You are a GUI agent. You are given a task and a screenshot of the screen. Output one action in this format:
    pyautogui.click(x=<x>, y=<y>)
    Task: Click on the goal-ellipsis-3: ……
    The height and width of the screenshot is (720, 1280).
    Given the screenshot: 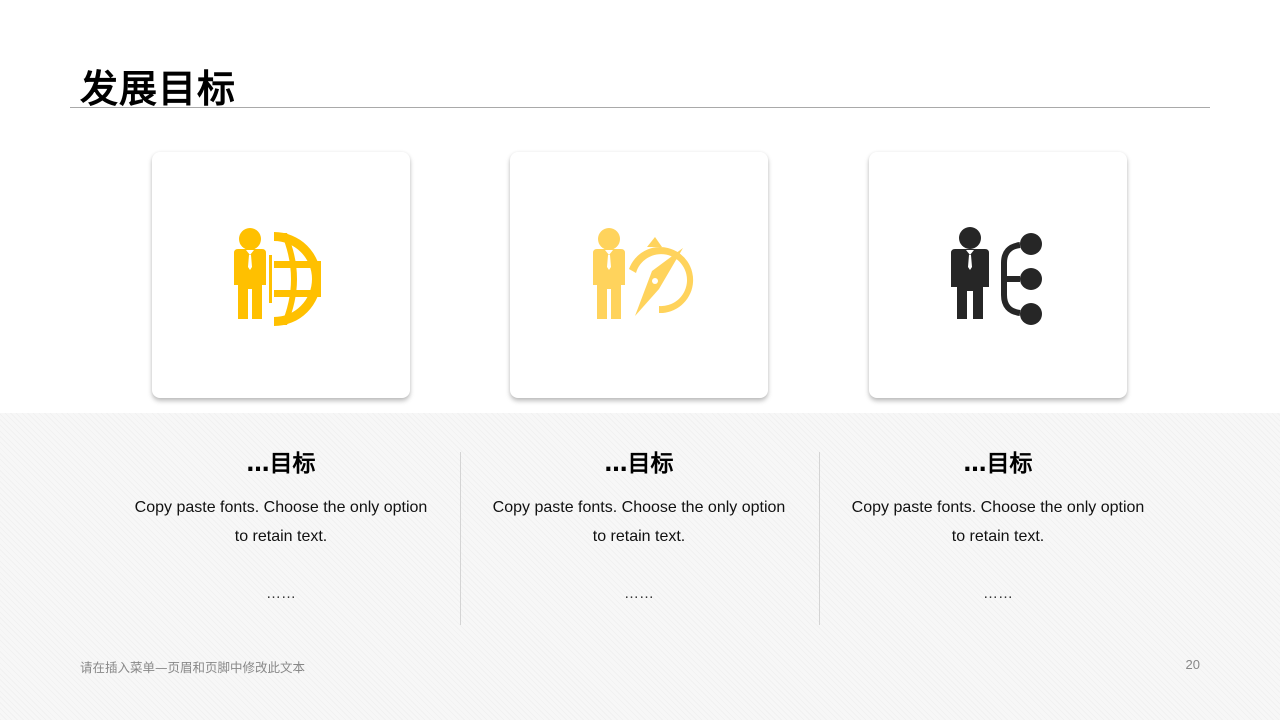 What is the action you would take?
    pyautogui.click(x=998, y=593)
    